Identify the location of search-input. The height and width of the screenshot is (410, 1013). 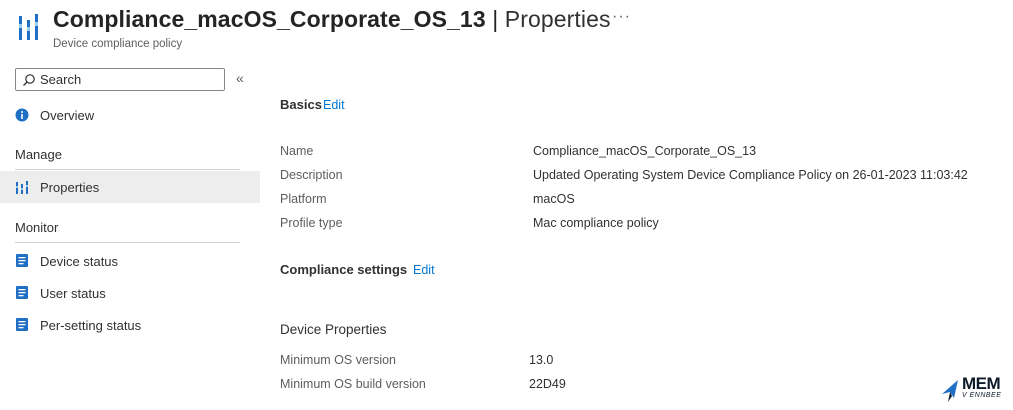
(125, 79).